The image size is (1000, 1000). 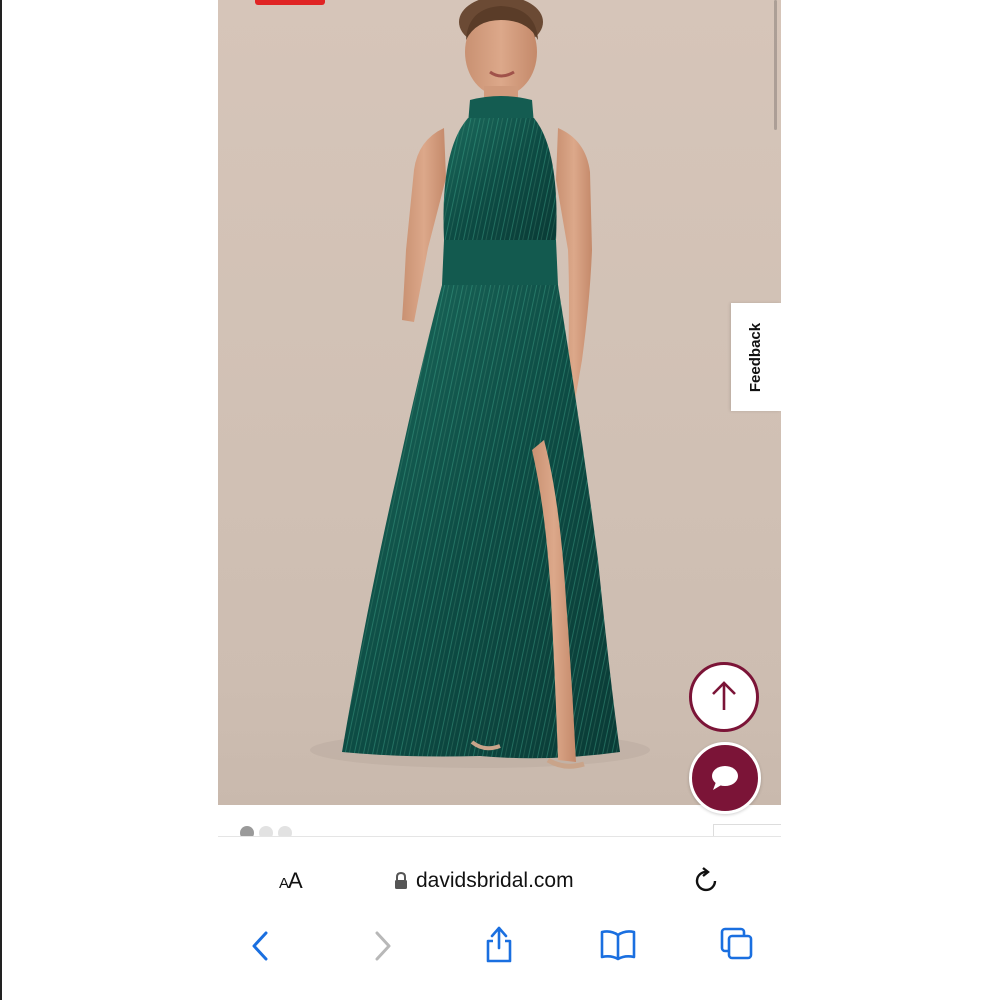 What do you see at coordinates (499, 918) in the screenshot?
I see `safari-address-bar: AA davidsbridal.com` at bounding box center [499, 918].